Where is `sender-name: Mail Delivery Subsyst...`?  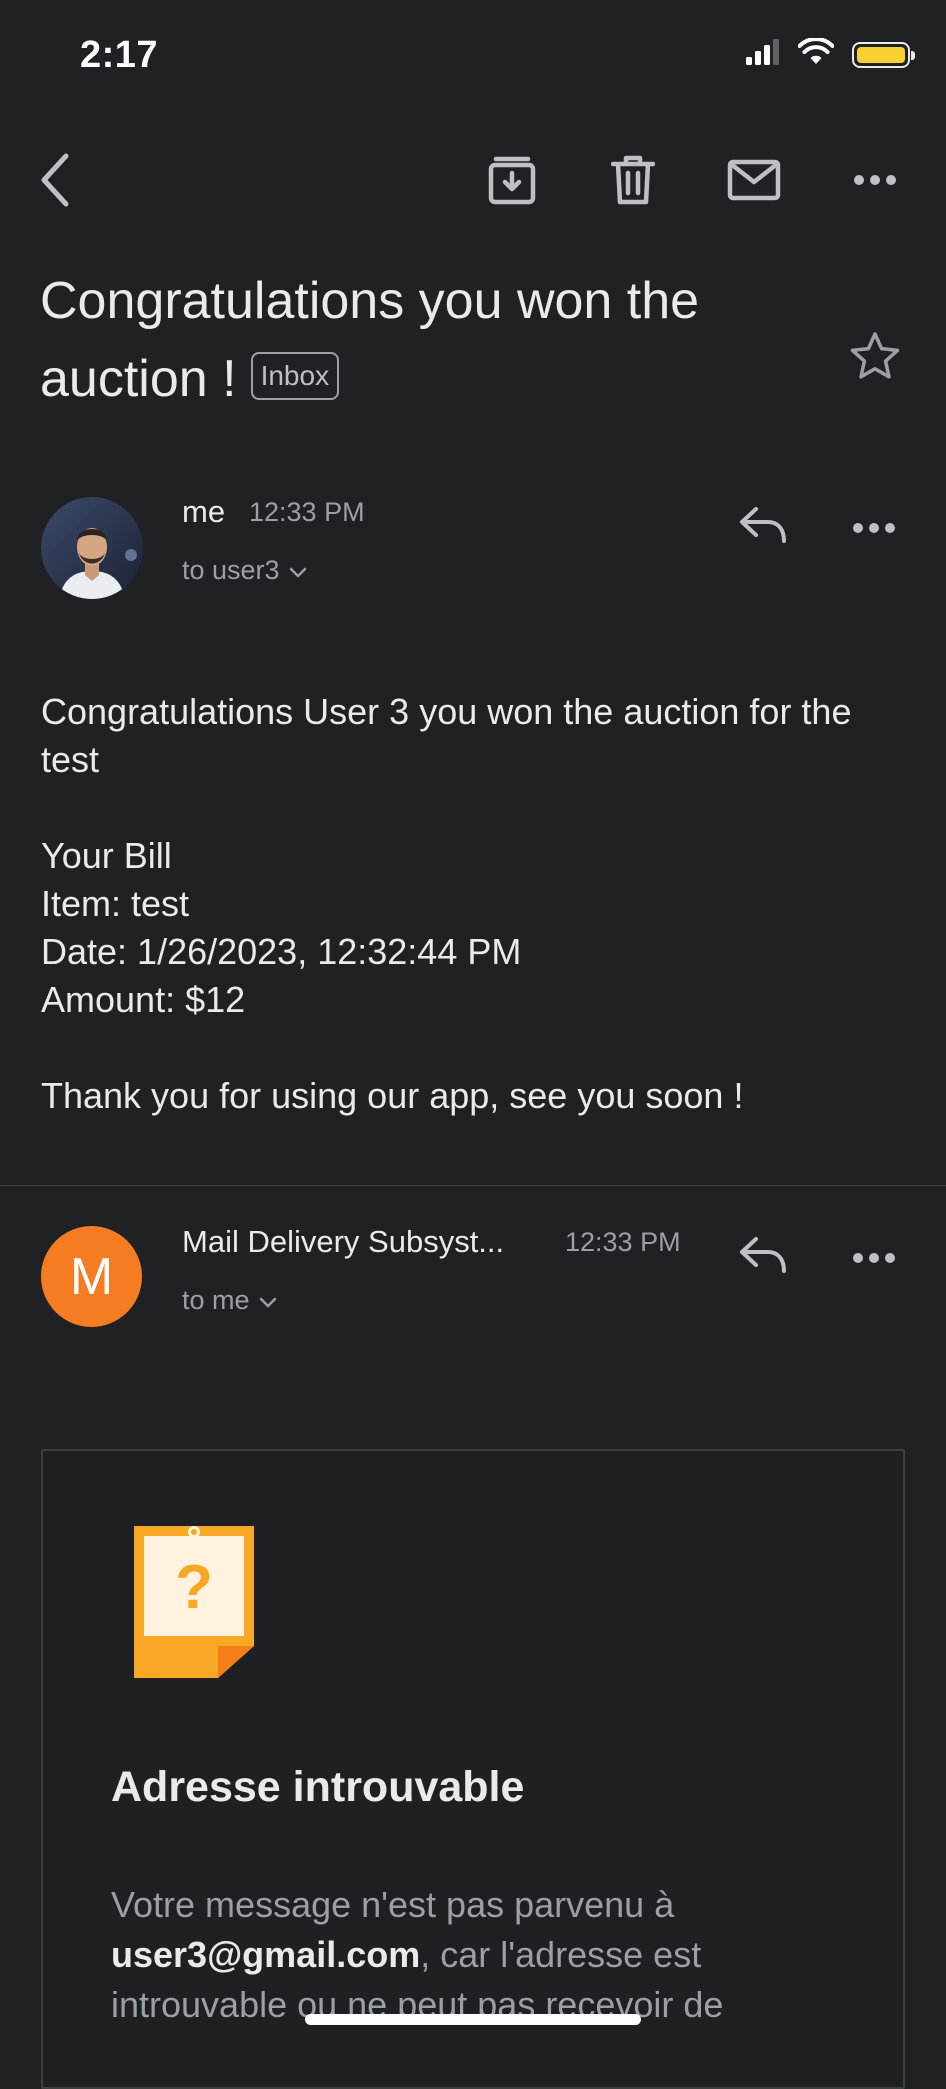 sender-name: Mail Delivery Subsyst... is located at coordinates (343, 1241).